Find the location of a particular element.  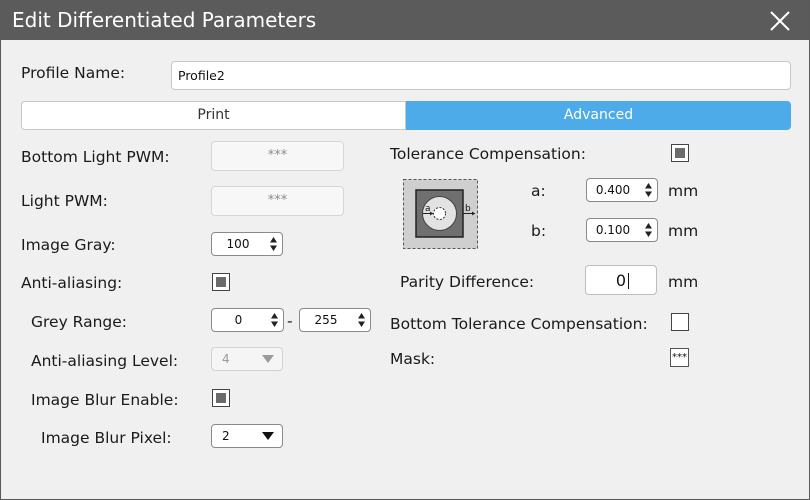

bottom-light-pwm-label: Bottom Light PWM: is located at coordinates (95, 157).